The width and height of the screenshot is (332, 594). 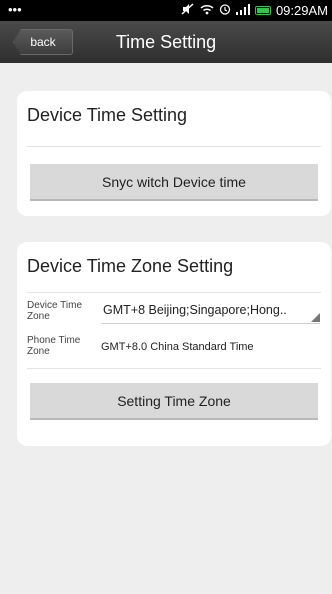 I want to click on dropdown-arrow-icon, so click(x=315, y=317).